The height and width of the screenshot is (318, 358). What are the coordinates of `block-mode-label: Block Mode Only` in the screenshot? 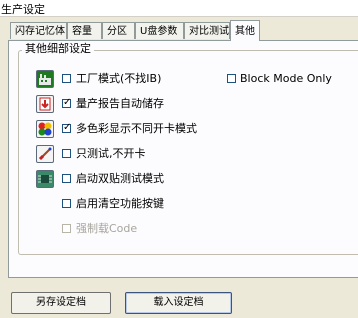 It's located at (286, 78).